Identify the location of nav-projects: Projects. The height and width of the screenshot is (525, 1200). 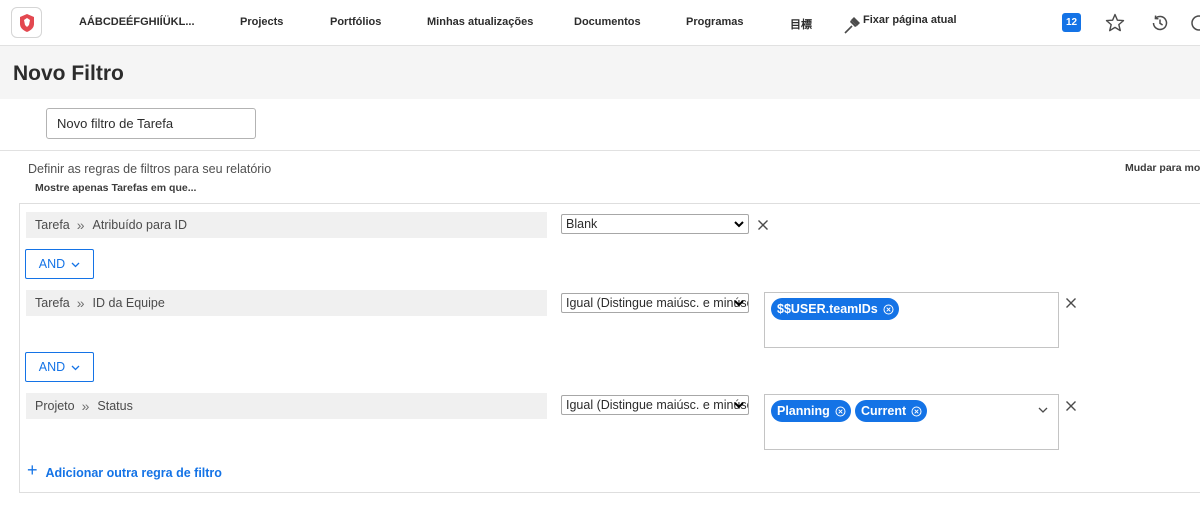
(261, 22).